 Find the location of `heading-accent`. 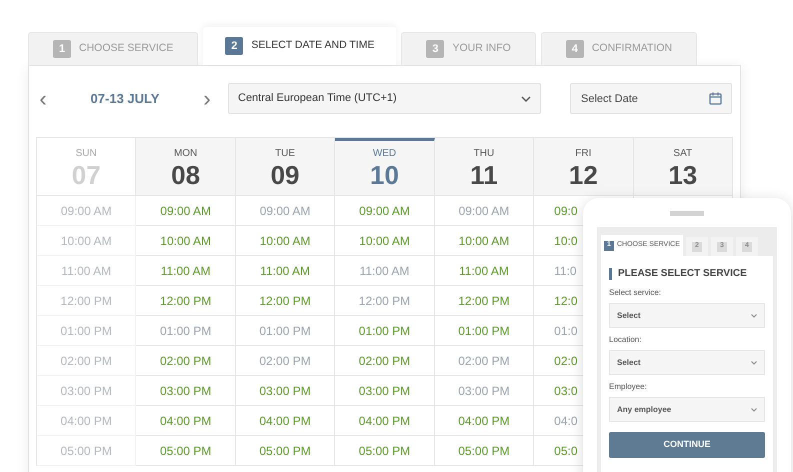

heading-accent is located at coordinates (610, 274).